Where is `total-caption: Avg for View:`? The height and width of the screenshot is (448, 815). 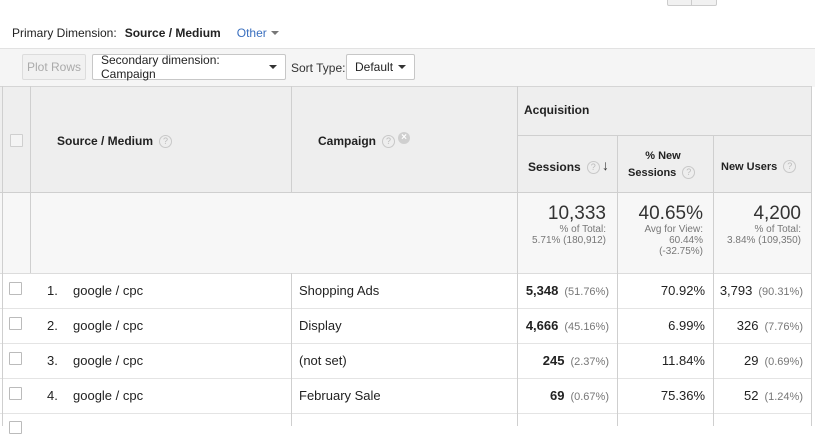
total-caption: Avg for View: is located at coordinates (673, 229).